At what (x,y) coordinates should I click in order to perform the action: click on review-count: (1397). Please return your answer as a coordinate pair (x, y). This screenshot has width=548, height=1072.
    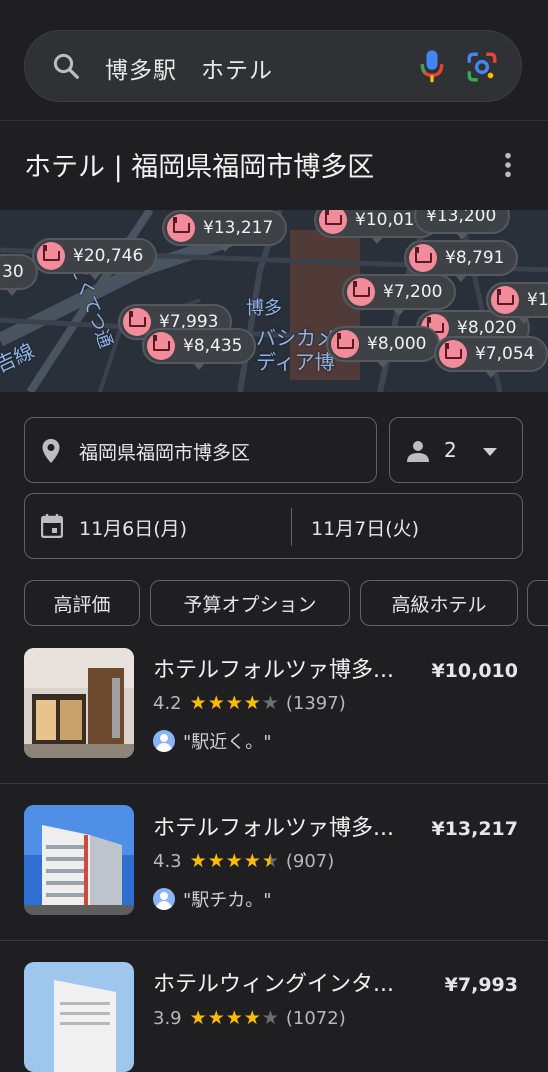
    Looking at the image, I should click on (315, 703).